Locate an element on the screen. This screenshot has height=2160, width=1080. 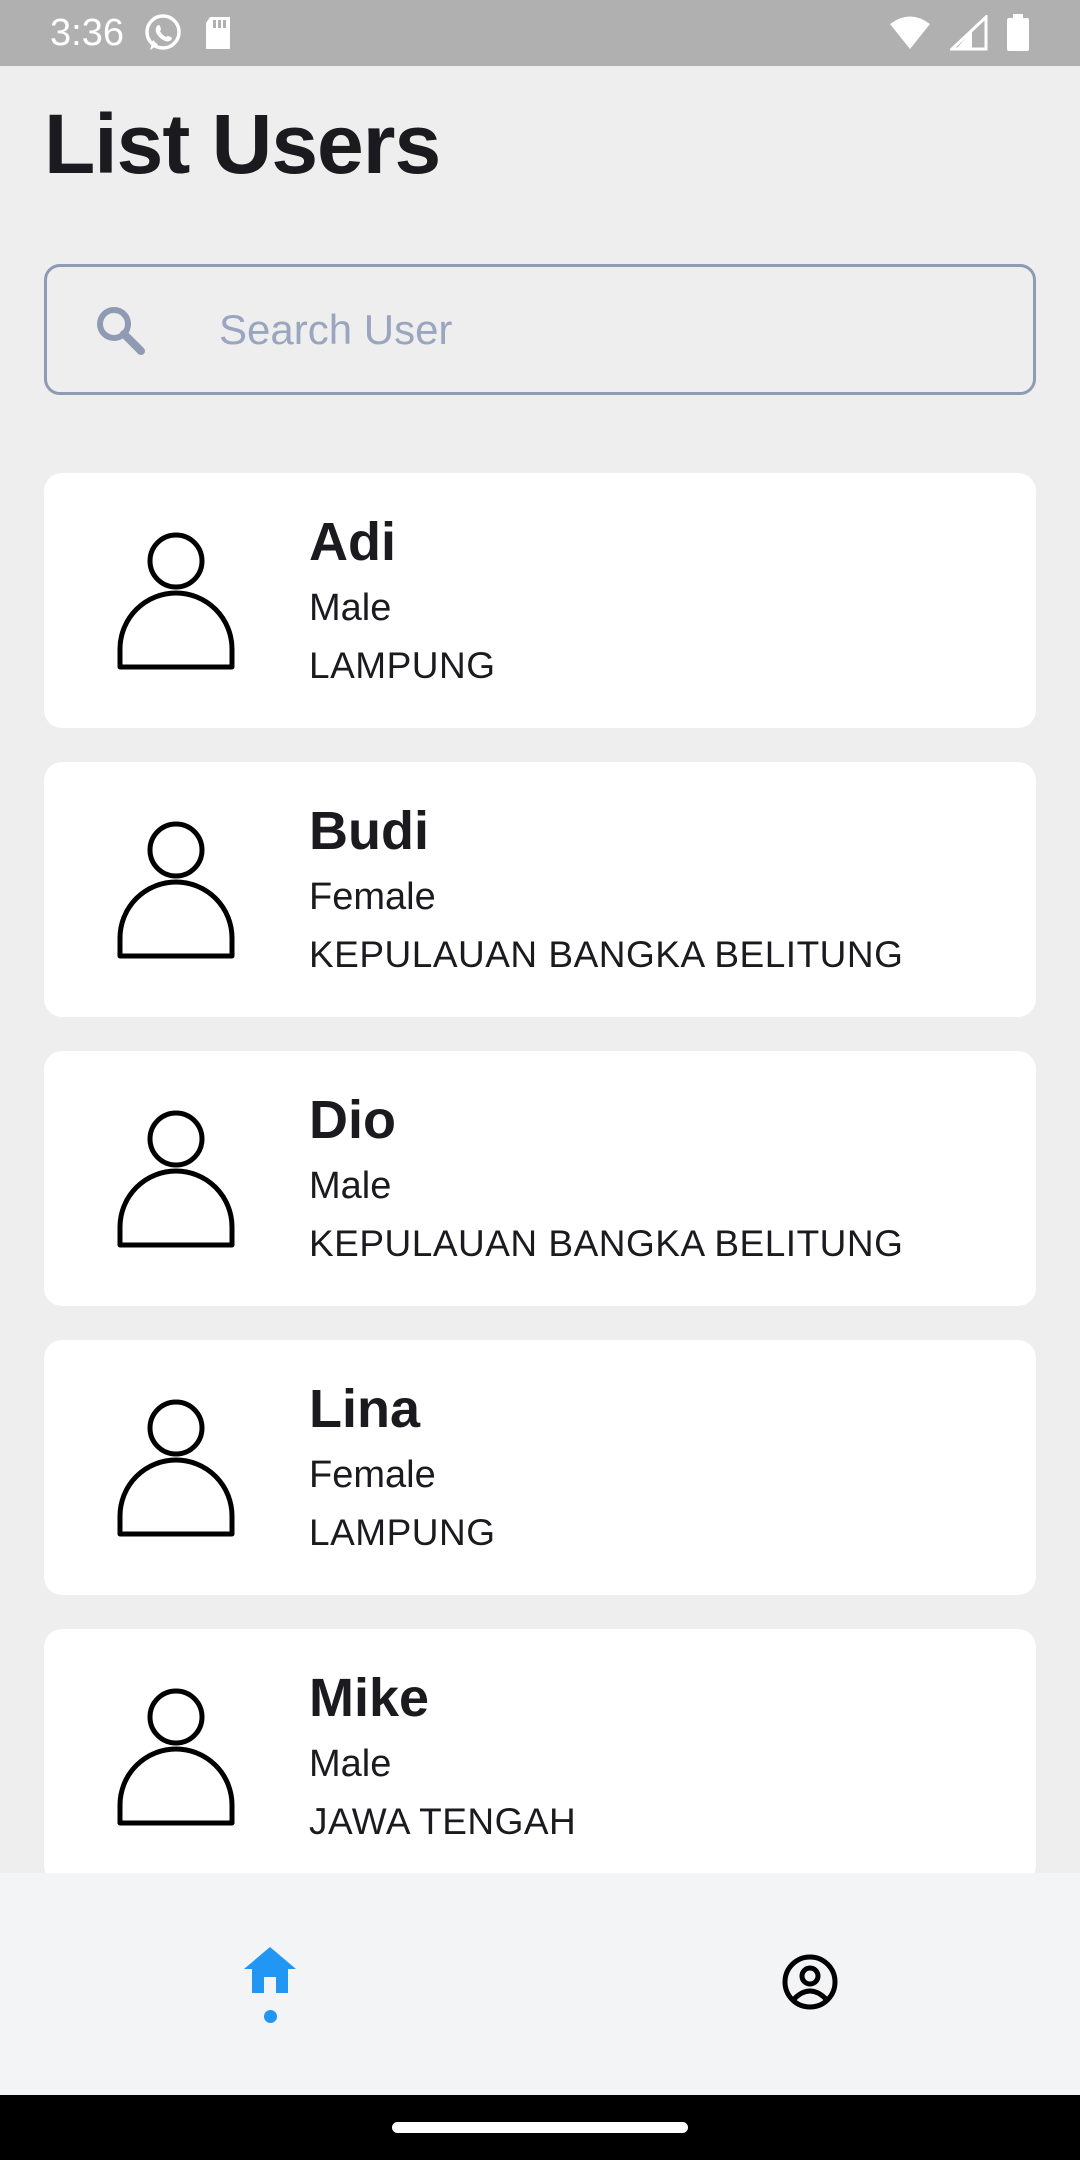
battery-icon is located at coordinates (1018, 33).